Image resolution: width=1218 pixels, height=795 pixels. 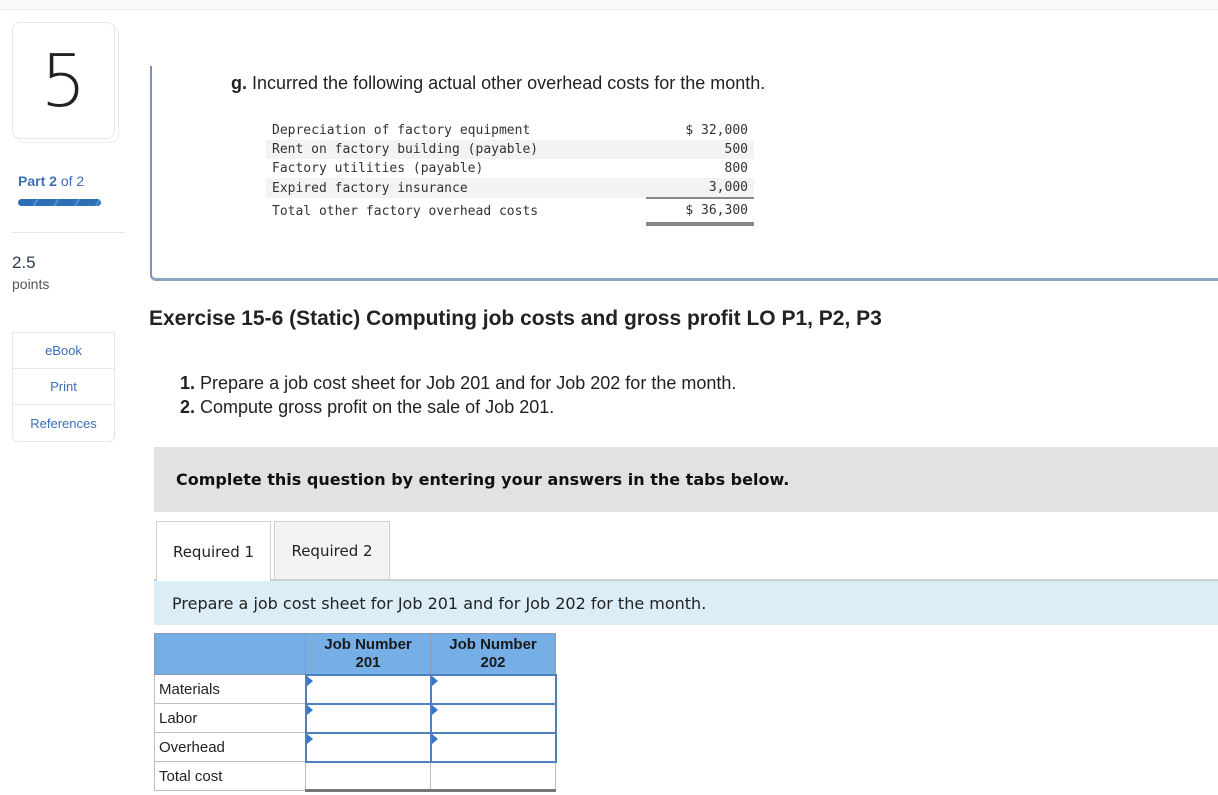 I want to click on overhead-row: Rent on factory building (payable) 500, so click(x=510, y=149).